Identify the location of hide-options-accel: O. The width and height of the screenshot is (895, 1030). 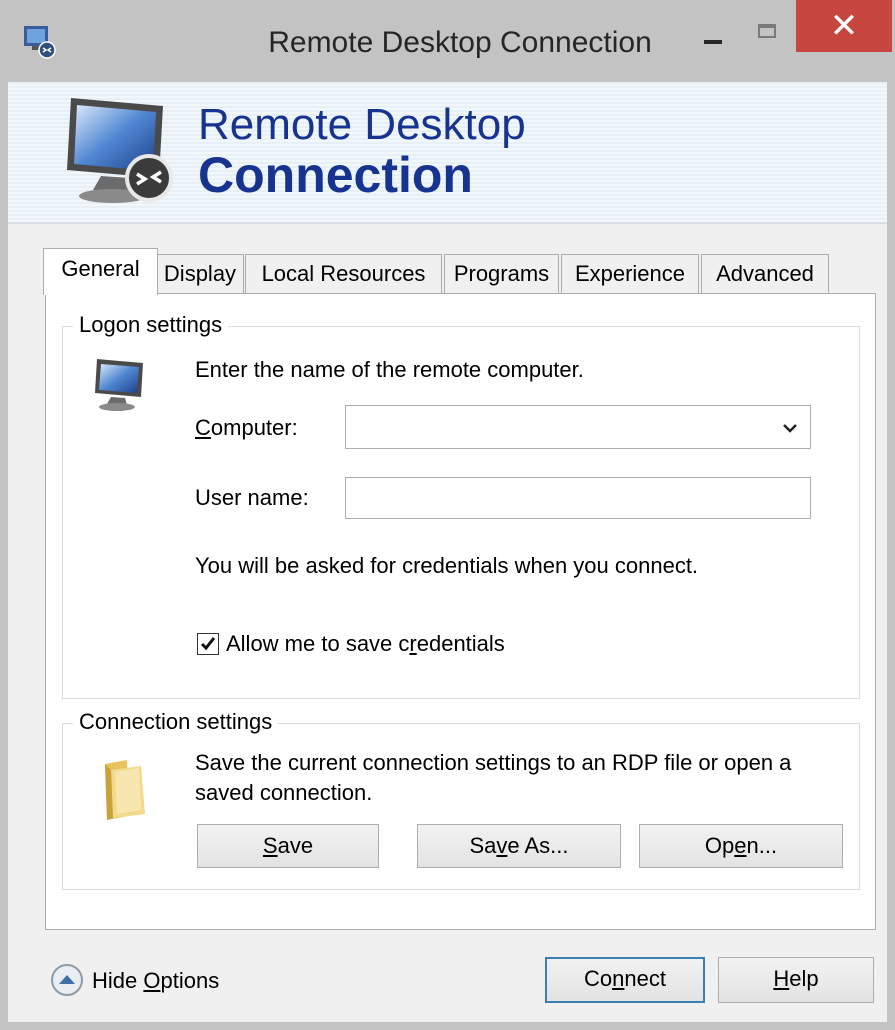
(152, 980).